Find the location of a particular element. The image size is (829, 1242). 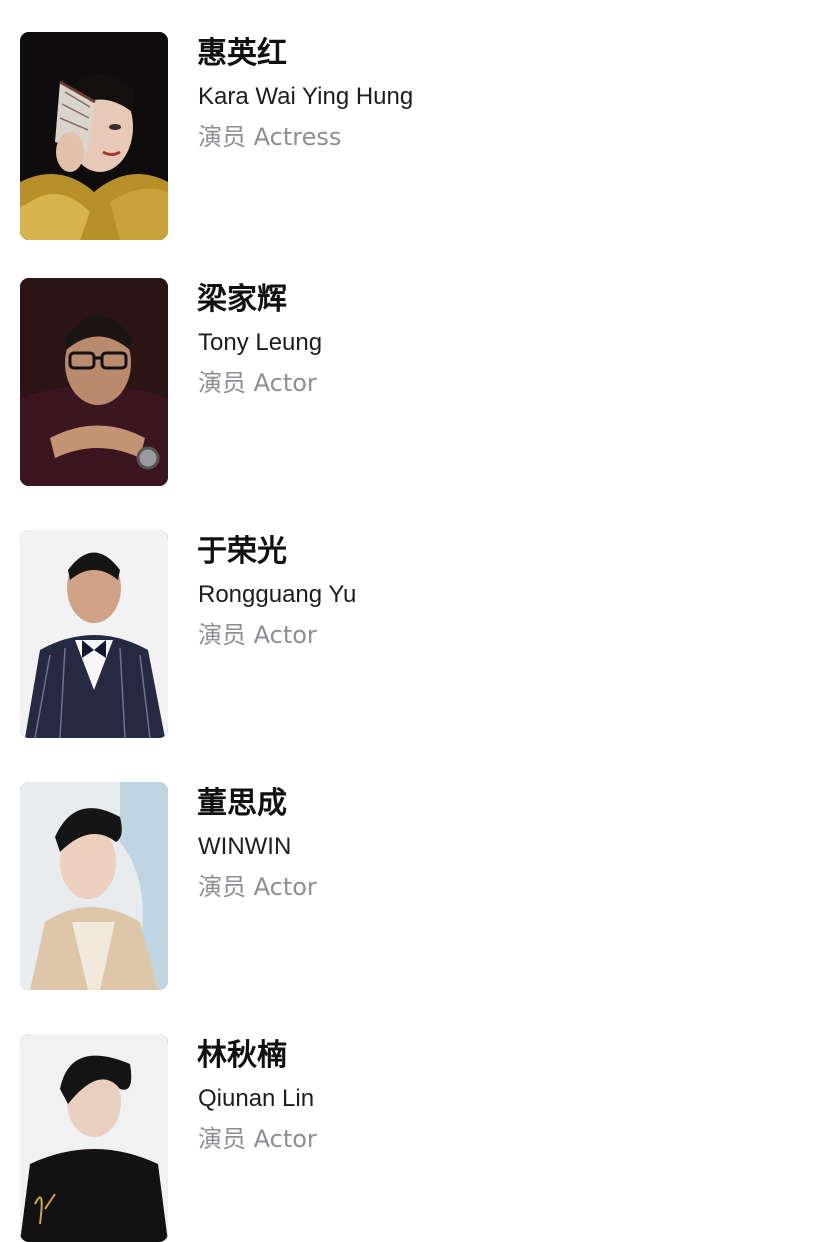

cast-name-zh: 董思成 is located at coordinates (242, 803).